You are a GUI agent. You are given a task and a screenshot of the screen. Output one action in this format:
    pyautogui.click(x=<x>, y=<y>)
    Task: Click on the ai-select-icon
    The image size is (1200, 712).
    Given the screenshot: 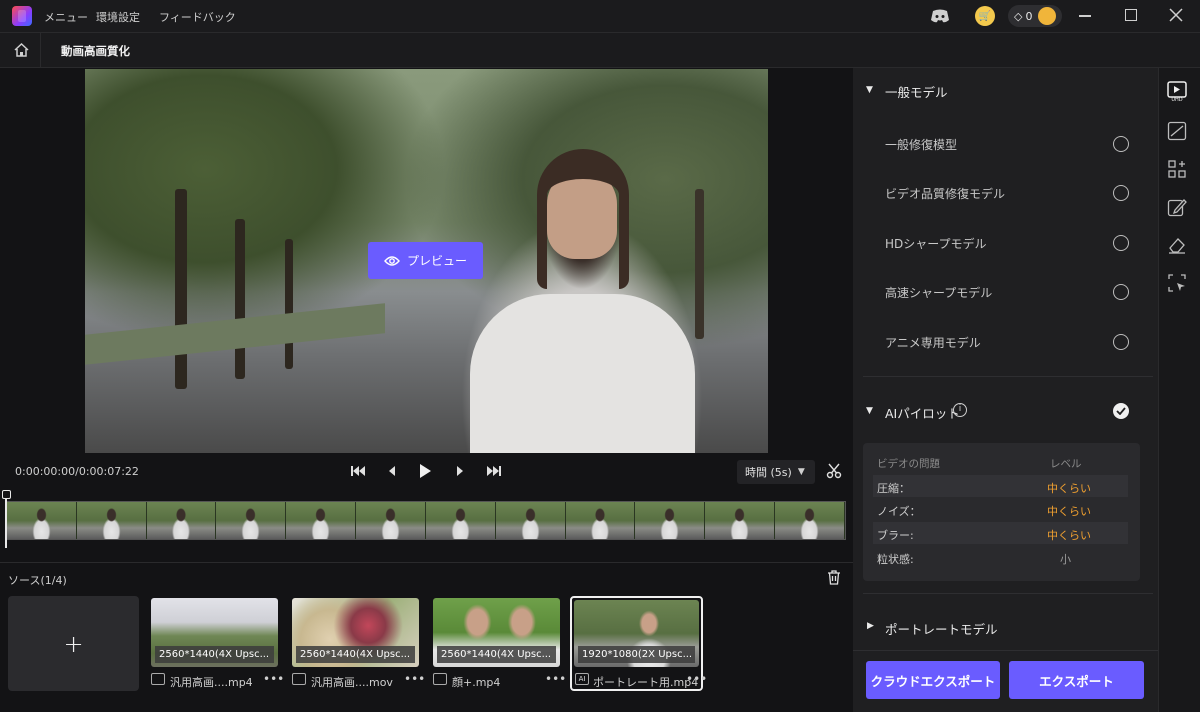 What is the action you would take?
    pyautogui.click(x=1177, y=283)
    